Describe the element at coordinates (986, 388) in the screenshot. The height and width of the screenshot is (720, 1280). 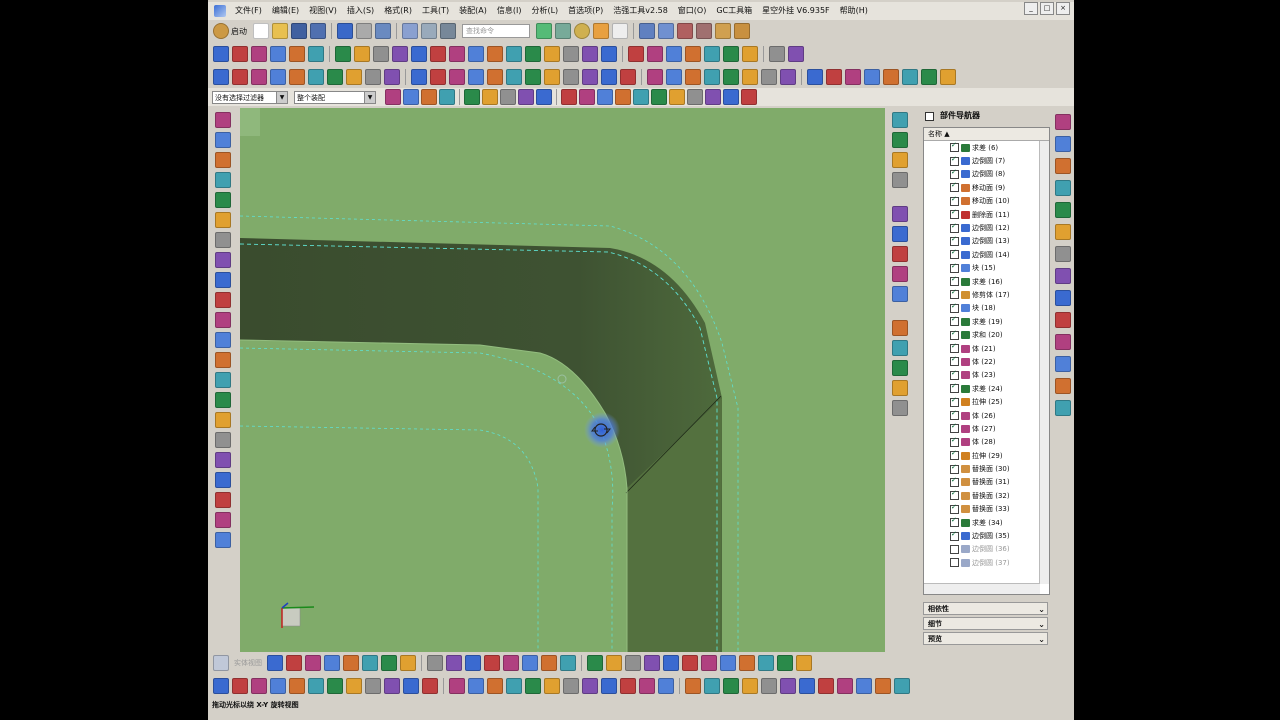
I see `tree-row: 求差 (24)` at that location.